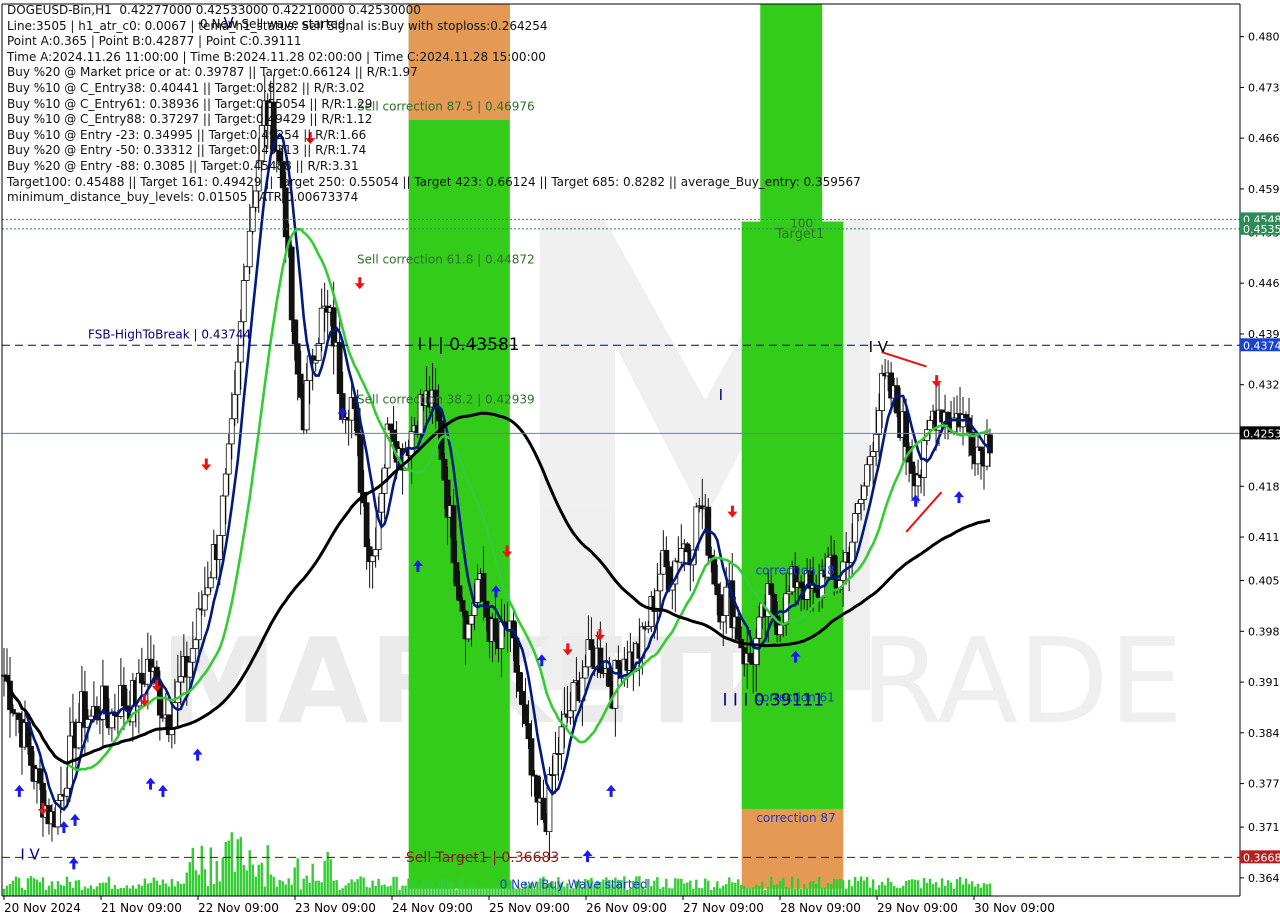 The height and width of the screenshot is (924, 1280). Describe the element at coordinates (529, 908) in the screenshot. I see `x-tick-label: 25 Nov 09:00` at that location.